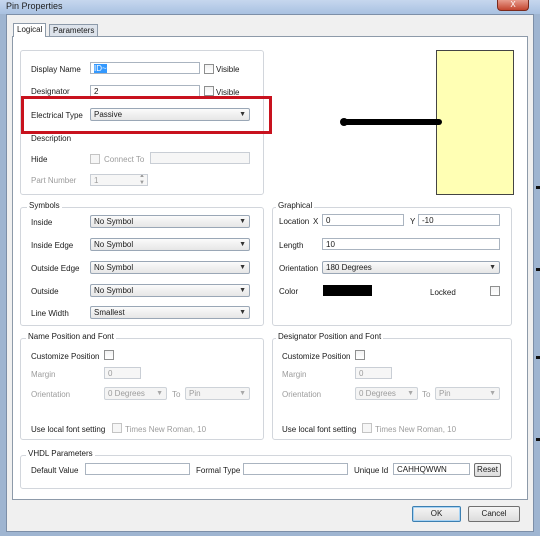  What do you see at coordinates (367, 428) in the screenshot?
I see `designator-local-font-checkbox` at bounding box center [367, 428].